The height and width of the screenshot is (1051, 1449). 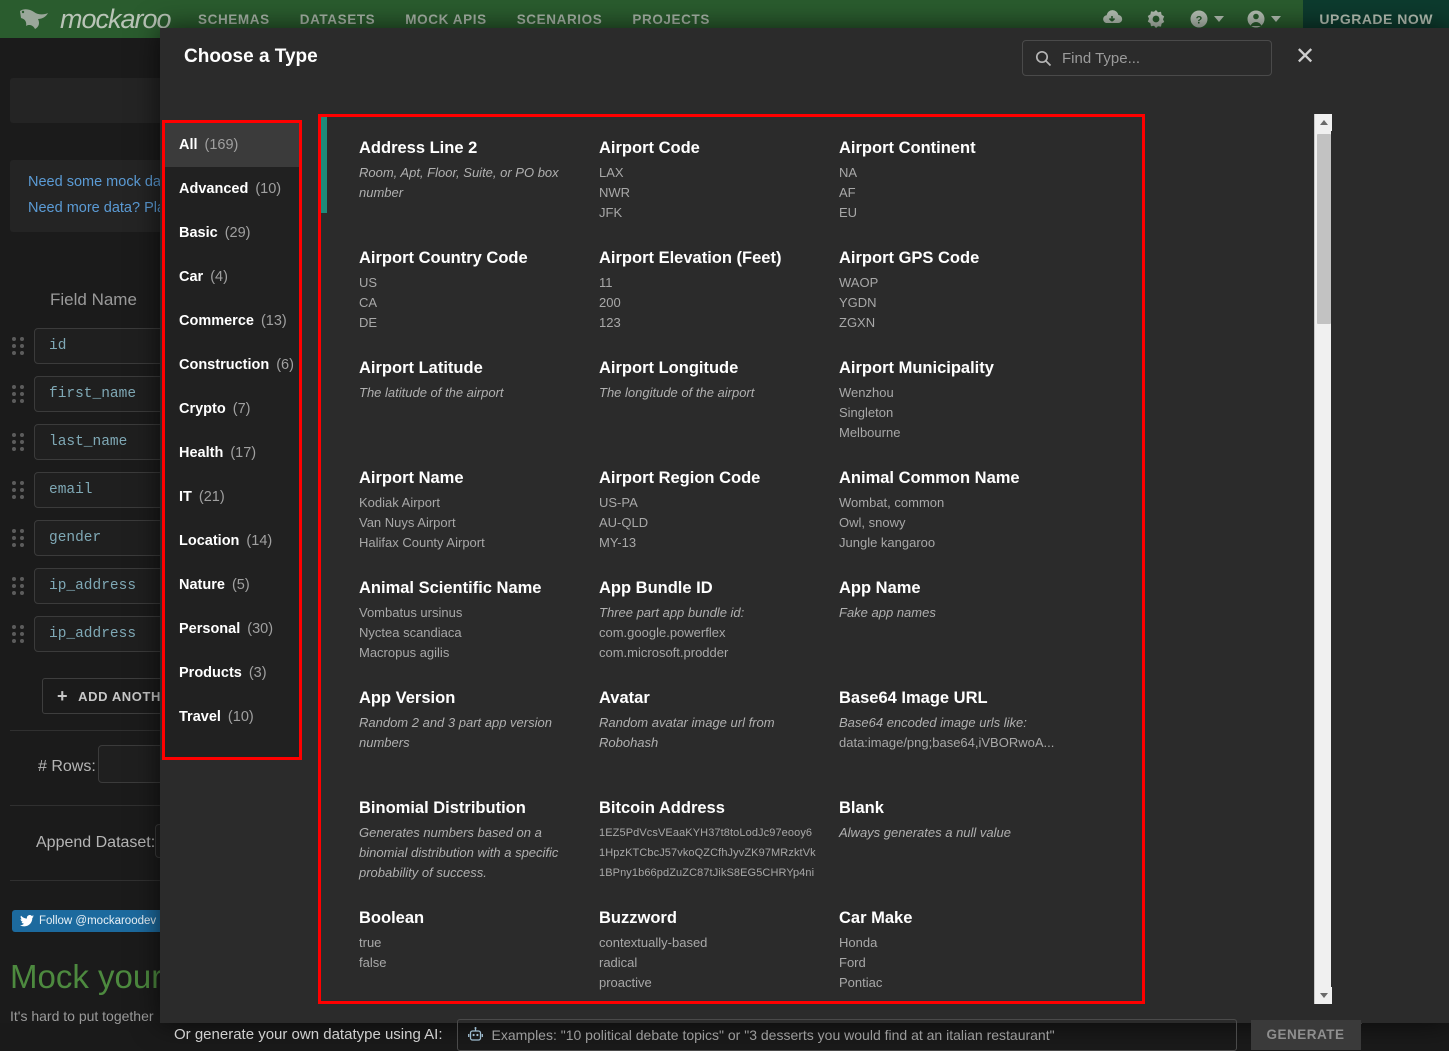 What do you see at coordinates (969, 963) in the screenshot?
I see `type-sample-value: Ford` at bounding box center [969, 963].